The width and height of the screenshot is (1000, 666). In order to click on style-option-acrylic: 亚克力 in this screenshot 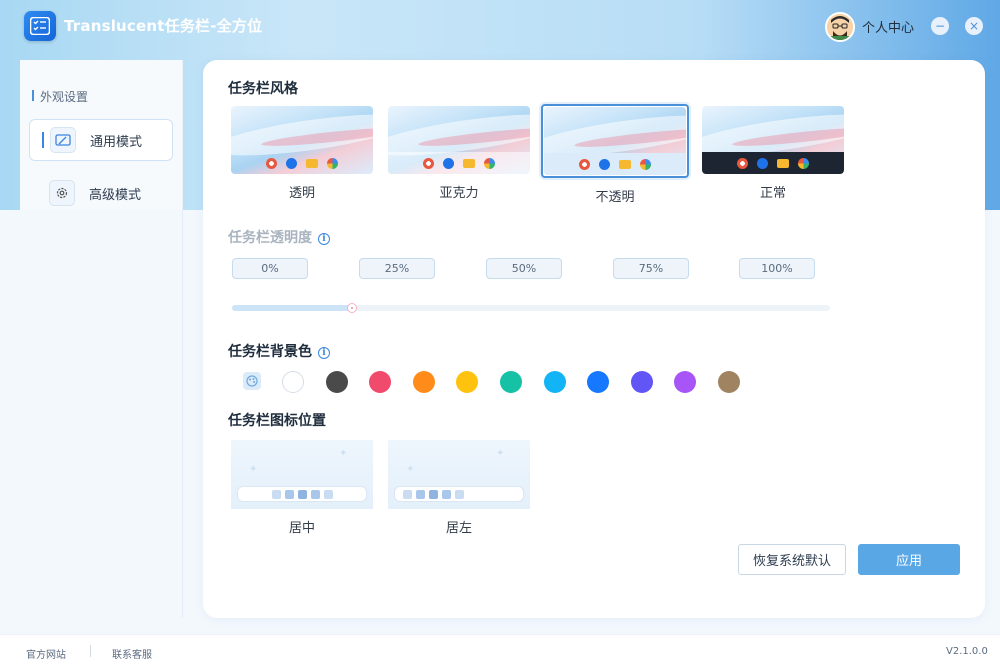, I will do `click(459, 153)`.